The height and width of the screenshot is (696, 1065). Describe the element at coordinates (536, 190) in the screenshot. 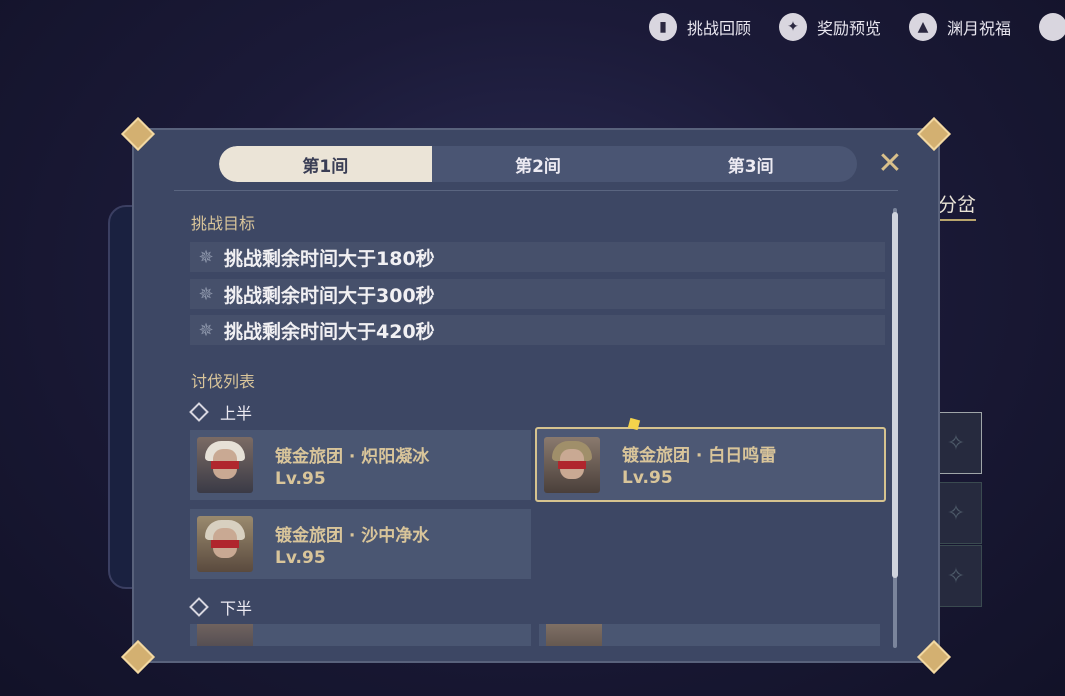

I see `divider` at that location.